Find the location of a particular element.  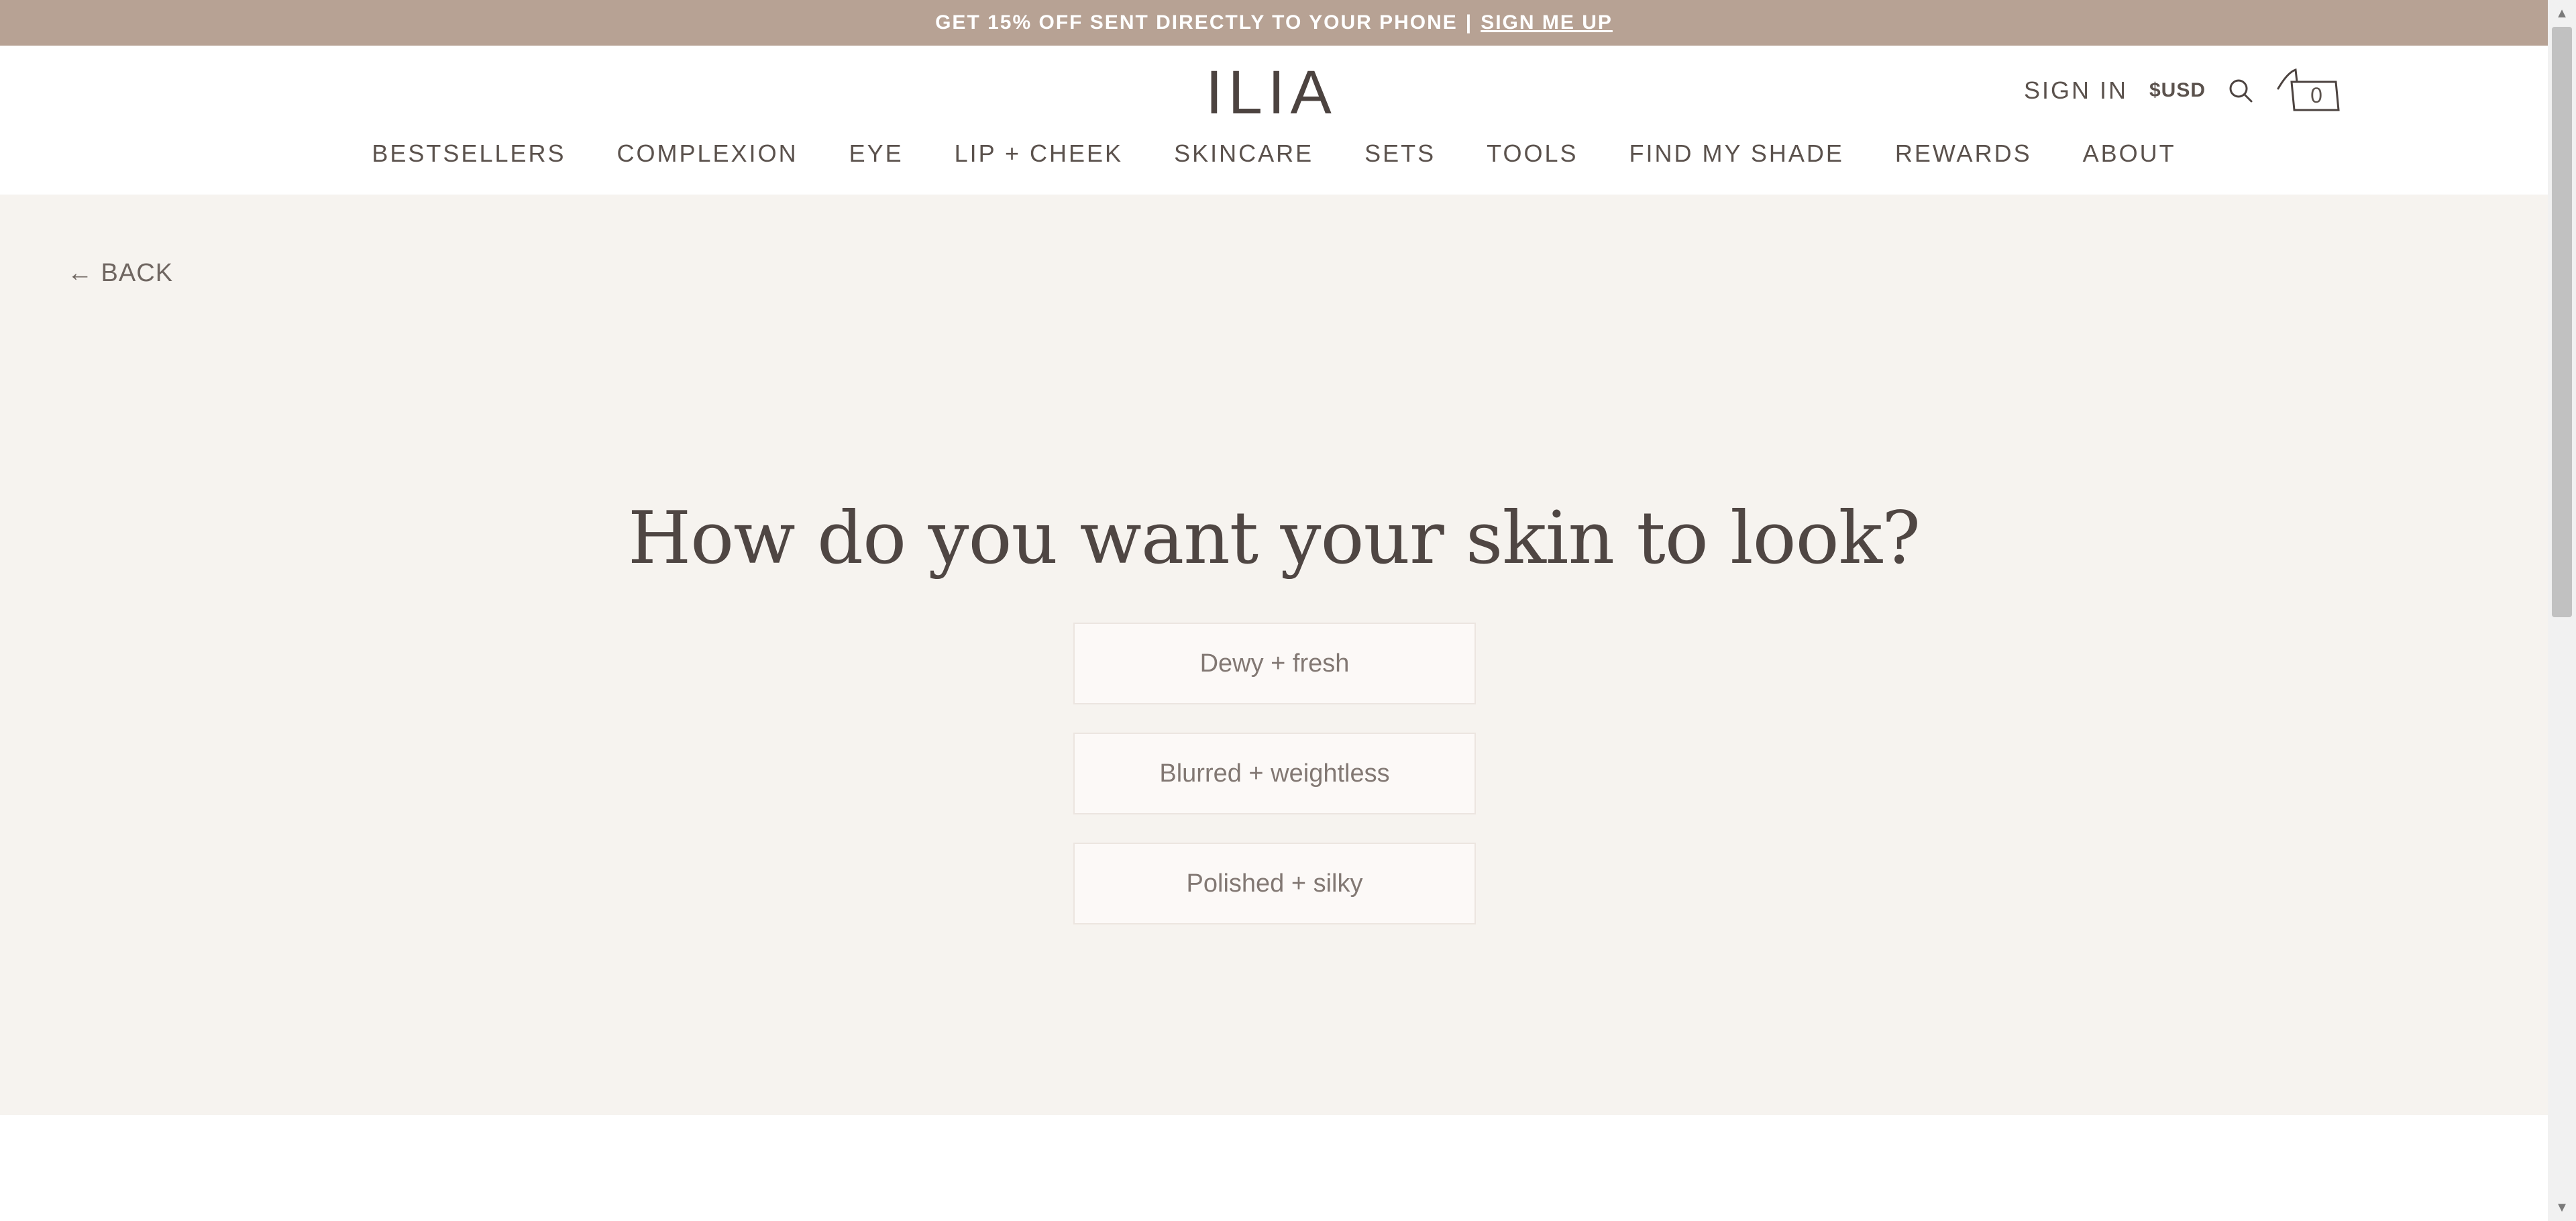

nav-item-find-my-shade: FIND MY SHADE is located at coordinates (1737, 153).